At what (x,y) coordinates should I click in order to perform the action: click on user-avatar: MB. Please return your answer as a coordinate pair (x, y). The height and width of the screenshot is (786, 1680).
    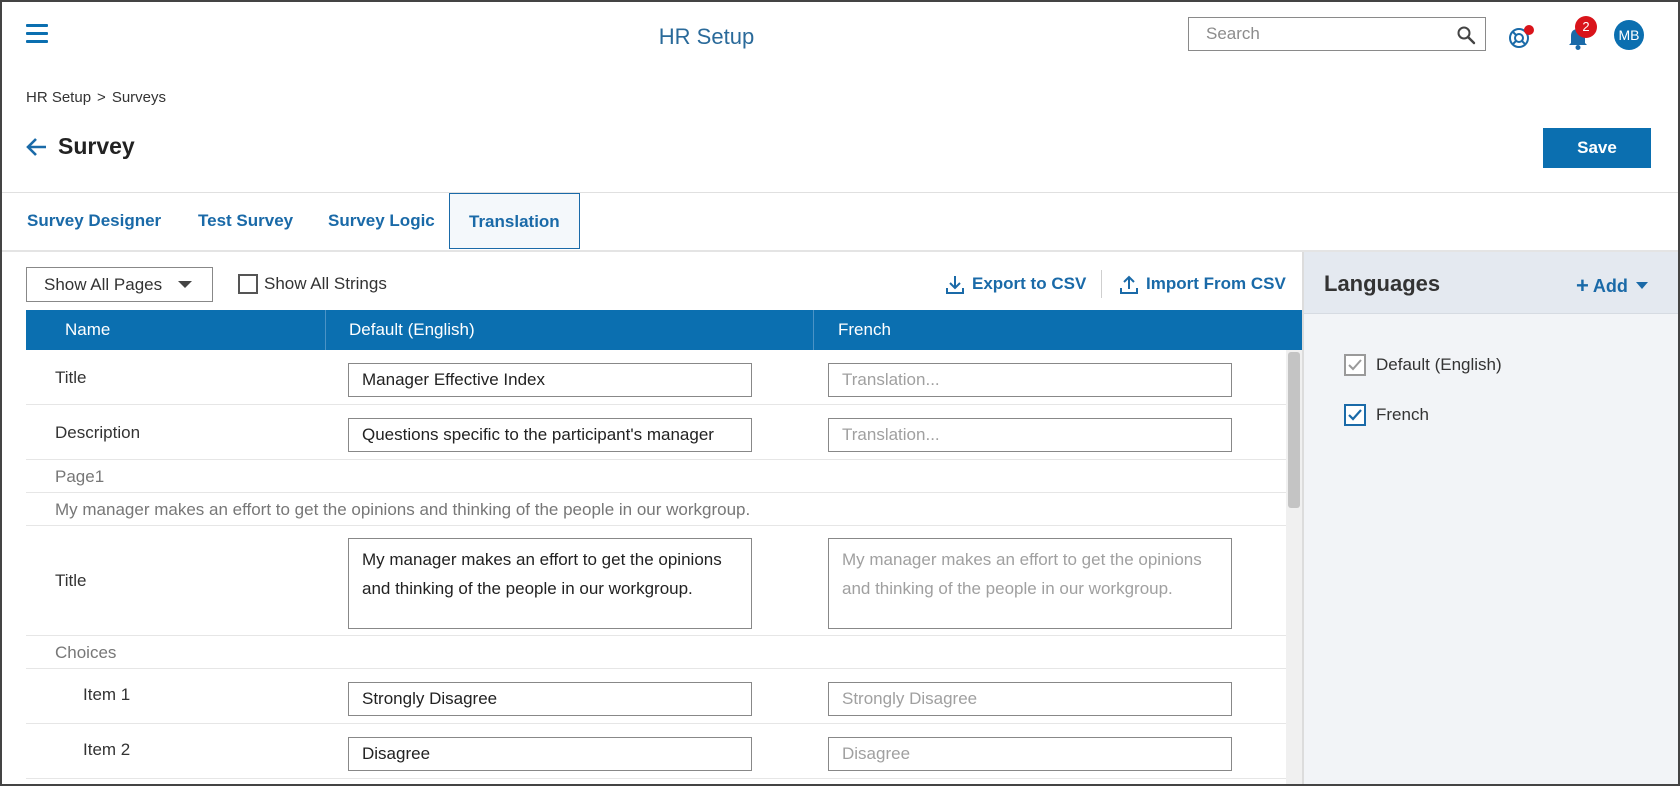
    Looking at the image, I should click on (1629, 35).